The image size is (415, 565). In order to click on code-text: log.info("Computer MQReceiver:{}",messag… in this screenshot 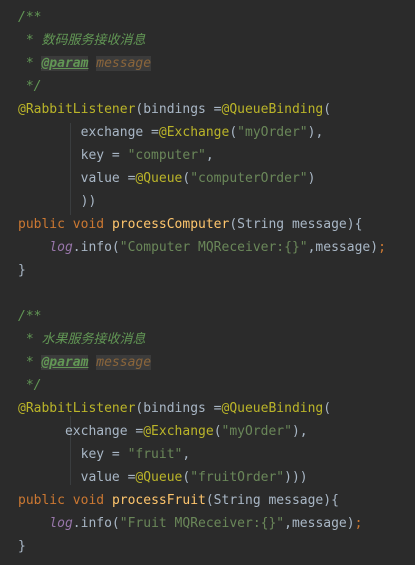, I will do `click(202, 247)`.